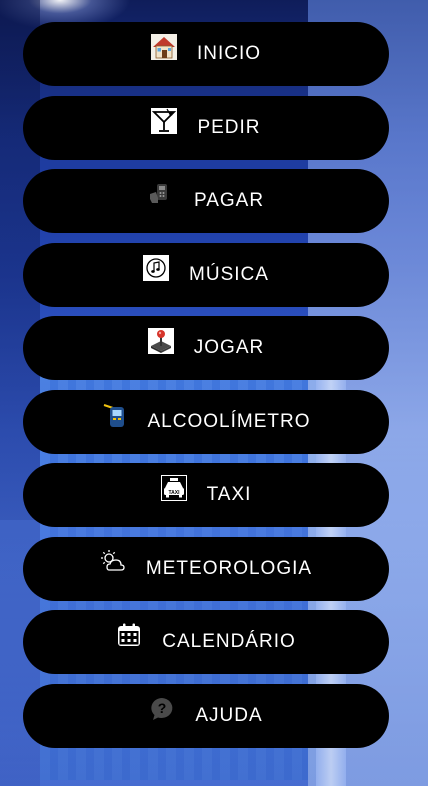 The image size is (428, 786). I want to click on calendario-label: CALENDÁRIO, so click(229, 641).